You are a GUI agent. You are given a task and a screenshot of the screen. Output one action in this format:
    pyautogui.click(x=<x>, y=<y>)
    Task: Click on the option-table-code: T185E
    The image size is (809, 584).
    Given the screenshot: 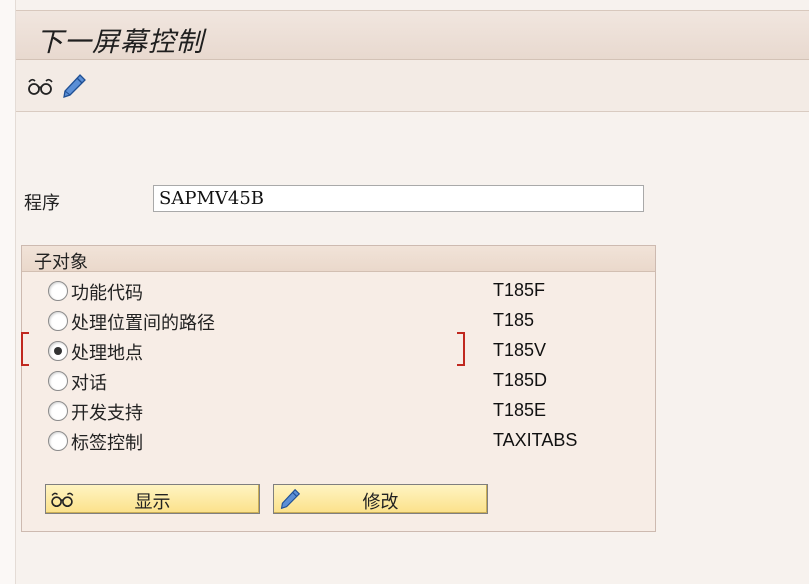 What is the action you would take?
    pyautogui.click(x=520, y=410)
    